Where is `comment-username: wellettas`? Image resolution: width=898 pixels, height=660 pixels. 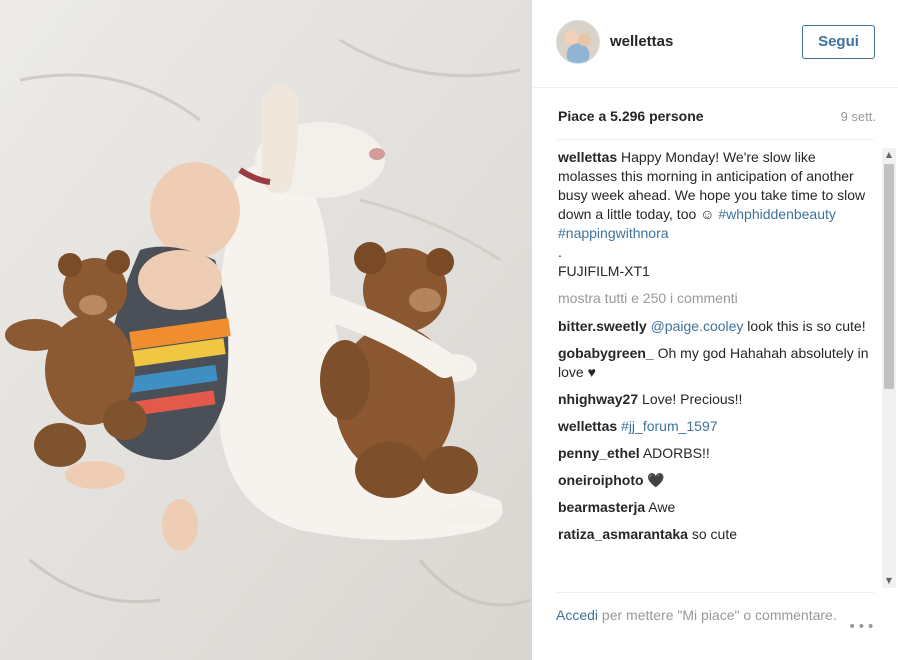 comment-username: wellettas is located at coordinates (587, 426).